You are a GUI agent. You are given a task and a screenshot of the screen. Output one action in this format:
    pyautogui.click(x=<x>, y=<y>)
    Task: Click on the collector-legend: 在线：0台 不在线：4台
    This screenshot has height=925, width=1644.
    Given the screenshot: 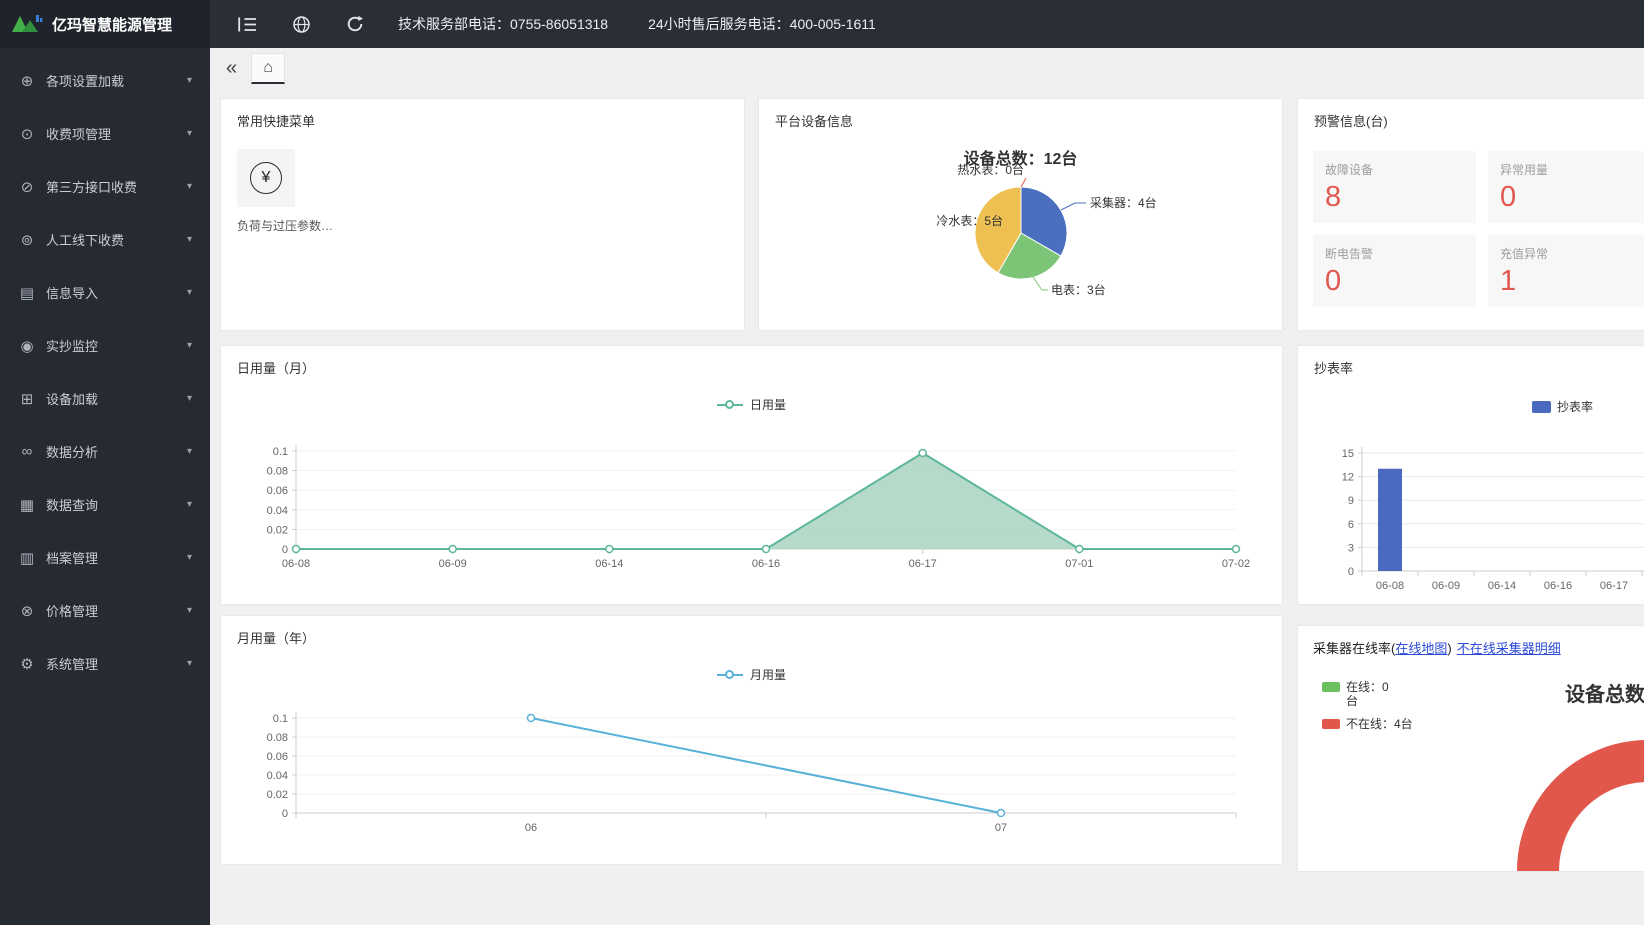 What is the action you would take?
    pyautogui.click(x=1367, y=710)
    